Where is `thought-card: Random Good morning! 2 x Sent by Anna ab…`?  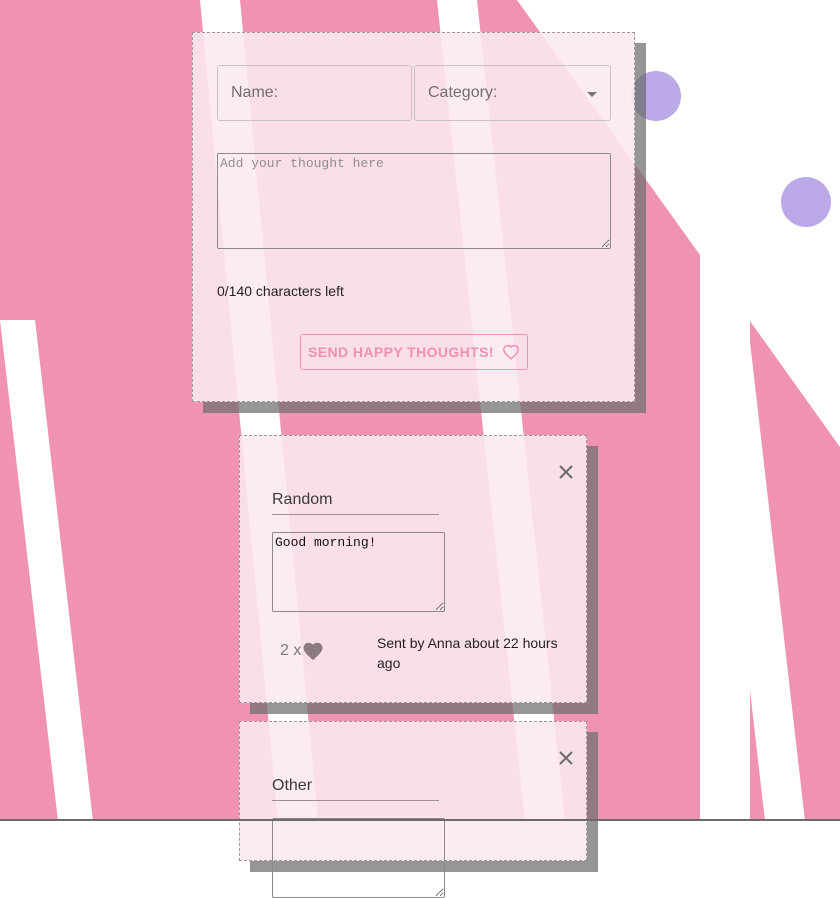
thought-card: Random Good morning! 2 x Sent by Anna ab… is located at coordinates (413, 569).